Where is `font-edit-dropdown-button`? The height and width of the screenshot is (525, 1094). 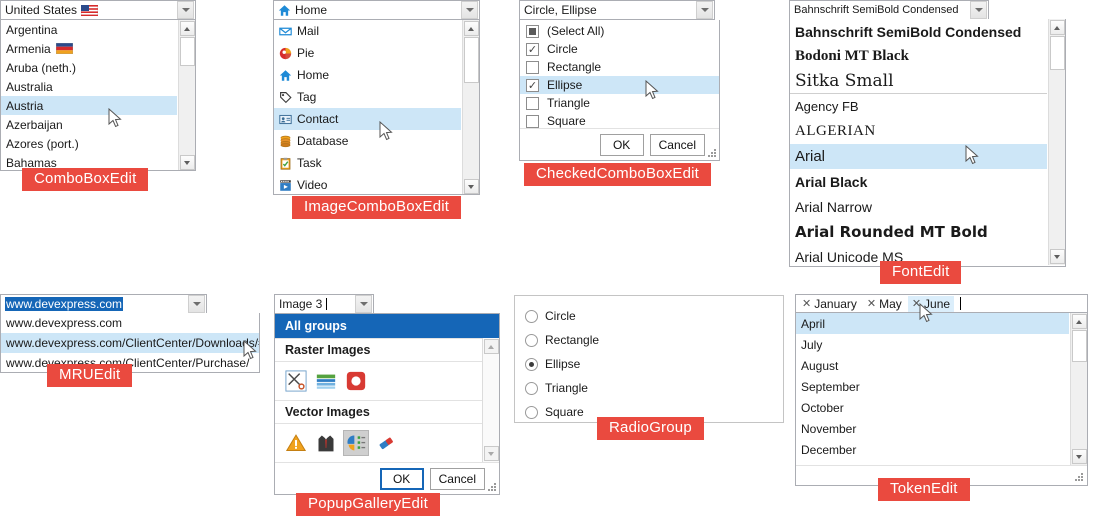
font-edit-dropdown-button is located at coordinates (978, 10).